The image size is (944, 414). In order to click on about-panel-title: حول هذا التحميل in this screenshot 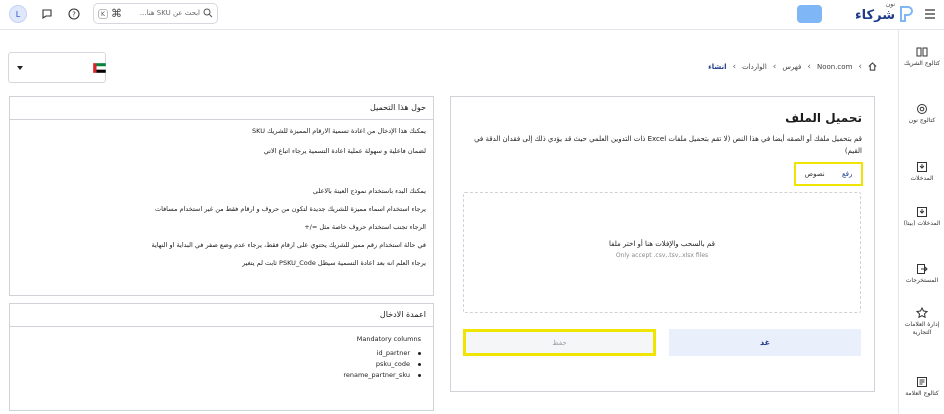, I will do `click(221, 108)`.